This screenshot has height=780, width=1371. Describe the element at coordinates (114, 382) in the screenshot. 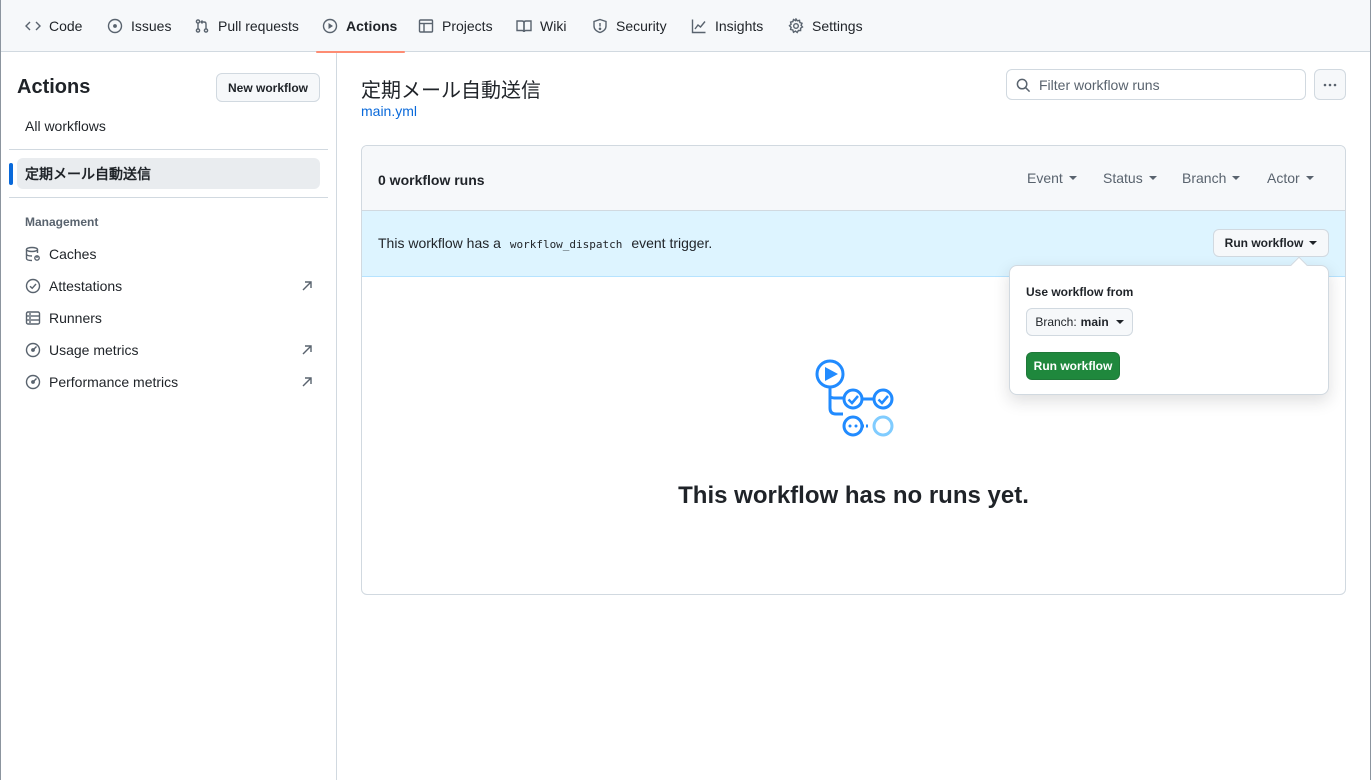

I see `sidebar-item-label: Performance metrics` at that location.